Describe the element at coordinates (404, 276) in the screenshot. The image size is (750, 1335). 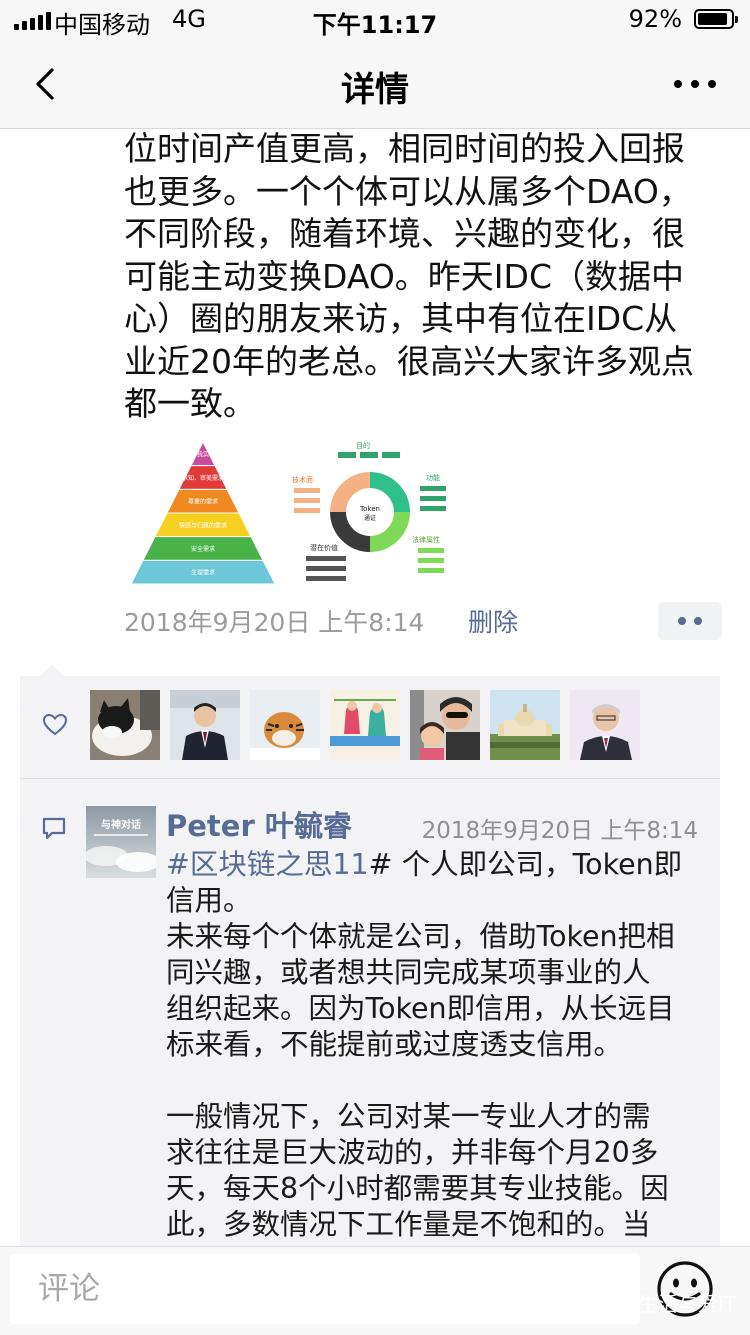
I see `post-text-line: 可能主动变换DAO。昨天IDC（数据中` at that location.